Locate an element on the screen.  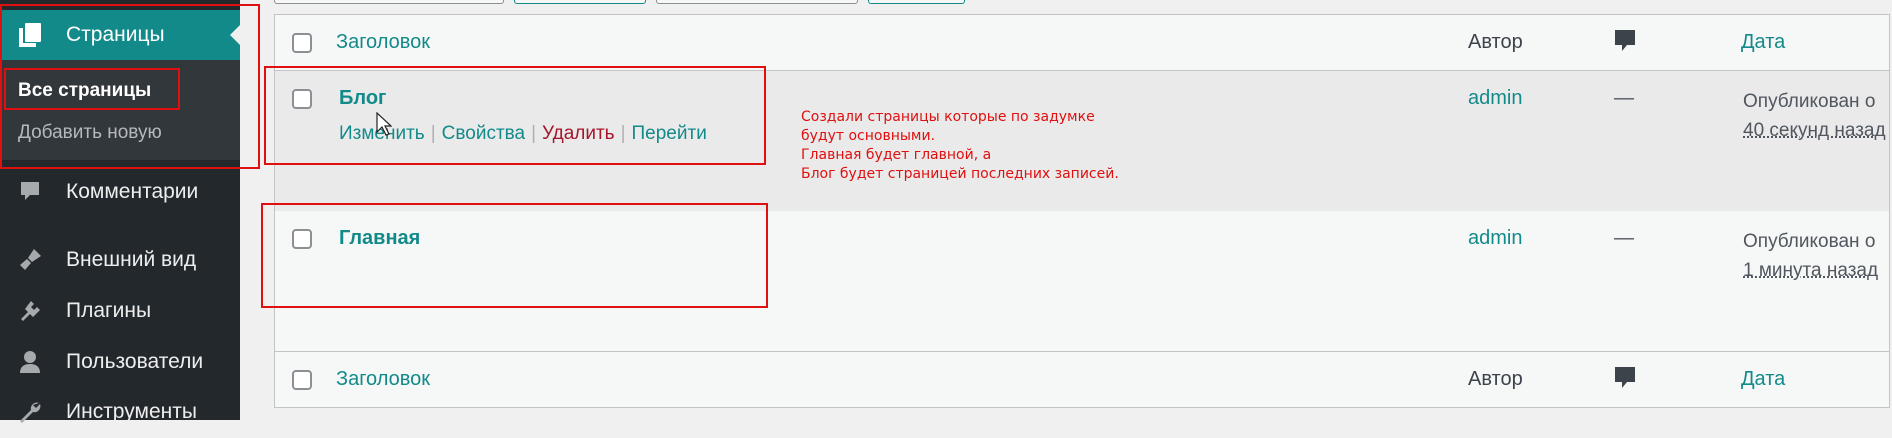
apply-button is located at coordinates (580, 2).